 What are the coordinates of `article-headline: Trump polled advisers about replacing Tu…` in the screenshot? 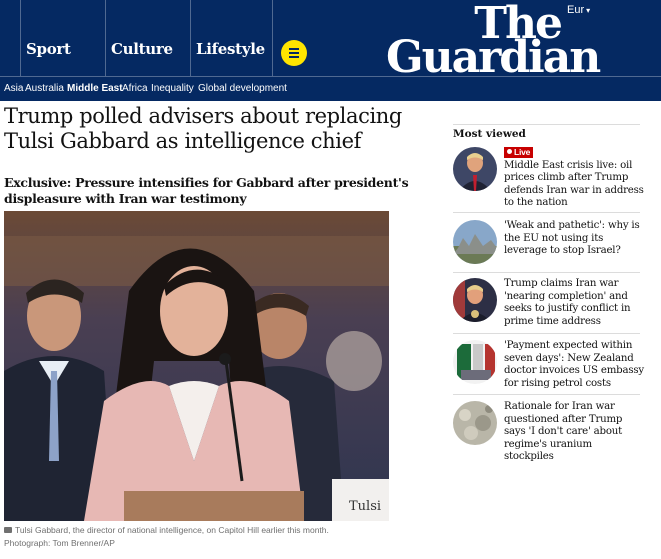 It's located at (203, 128).